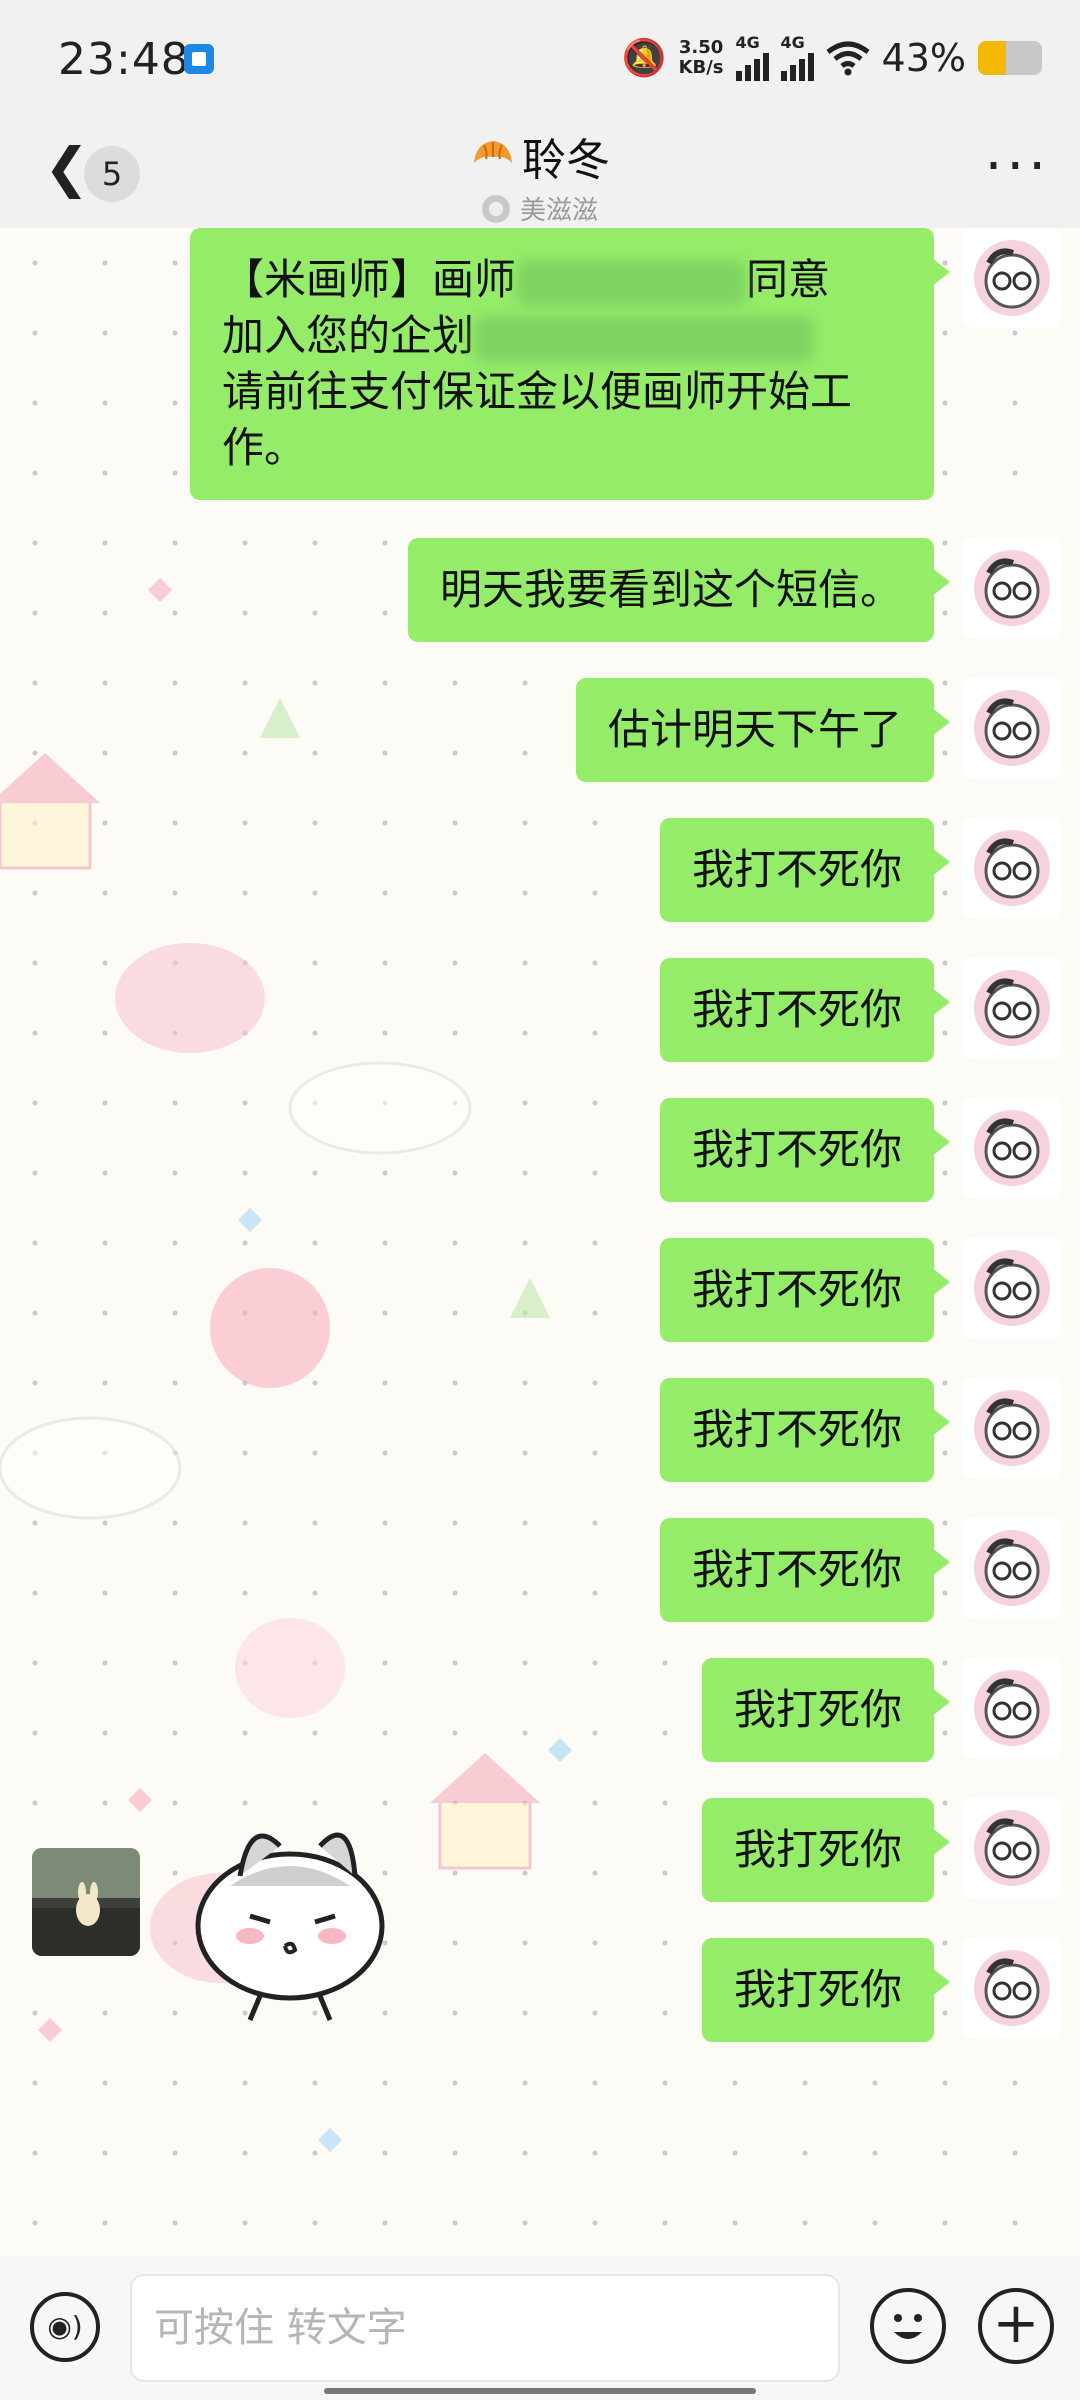 This screenshot has height=2400, width=1080. I want to click on status-bar: 23:48 🔕 3.50 KB/s 4G 4G 43%, so click(540, 60).